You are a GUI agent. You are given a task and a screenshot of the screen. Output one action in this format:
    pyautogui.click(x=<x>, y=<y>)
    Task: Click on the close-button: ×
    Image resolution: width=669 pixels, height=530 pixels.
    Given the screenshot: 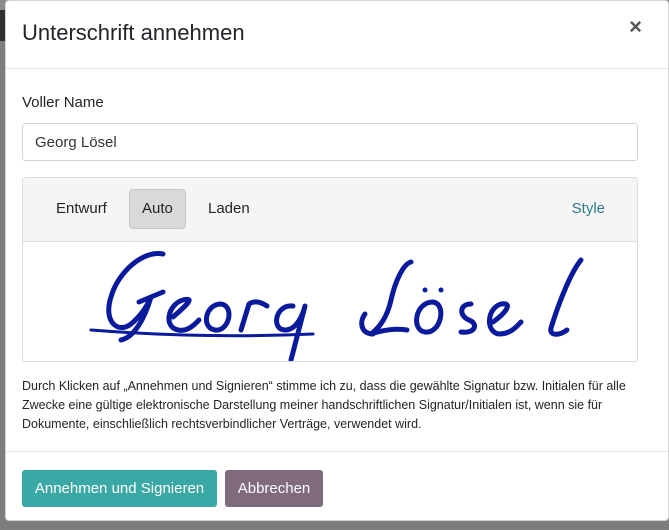 What is the action you would take?
    pyautogui.click(x=635, y=27)
    